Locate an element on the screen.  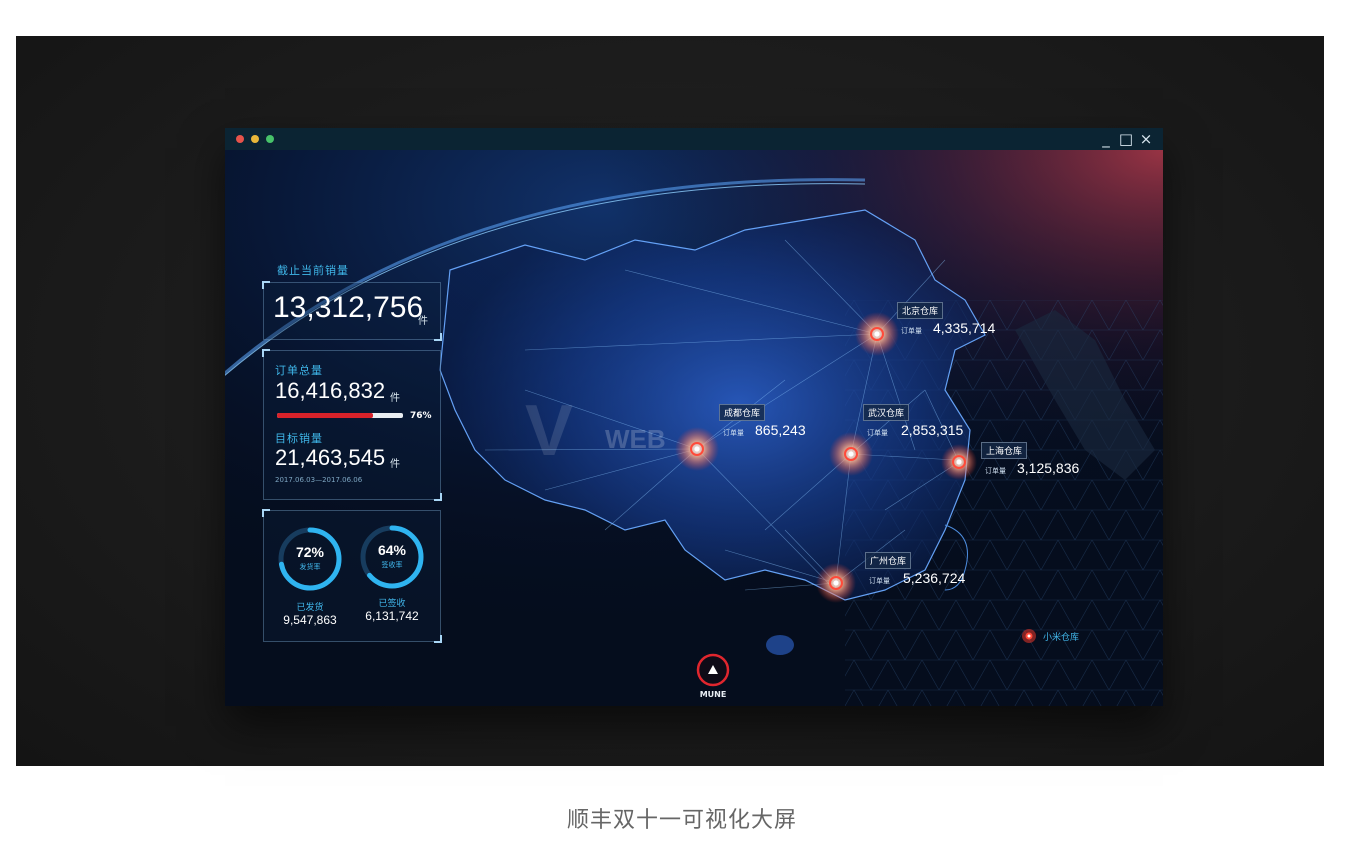
warehouse-node-chengdu is located at coordinates (697, 449).